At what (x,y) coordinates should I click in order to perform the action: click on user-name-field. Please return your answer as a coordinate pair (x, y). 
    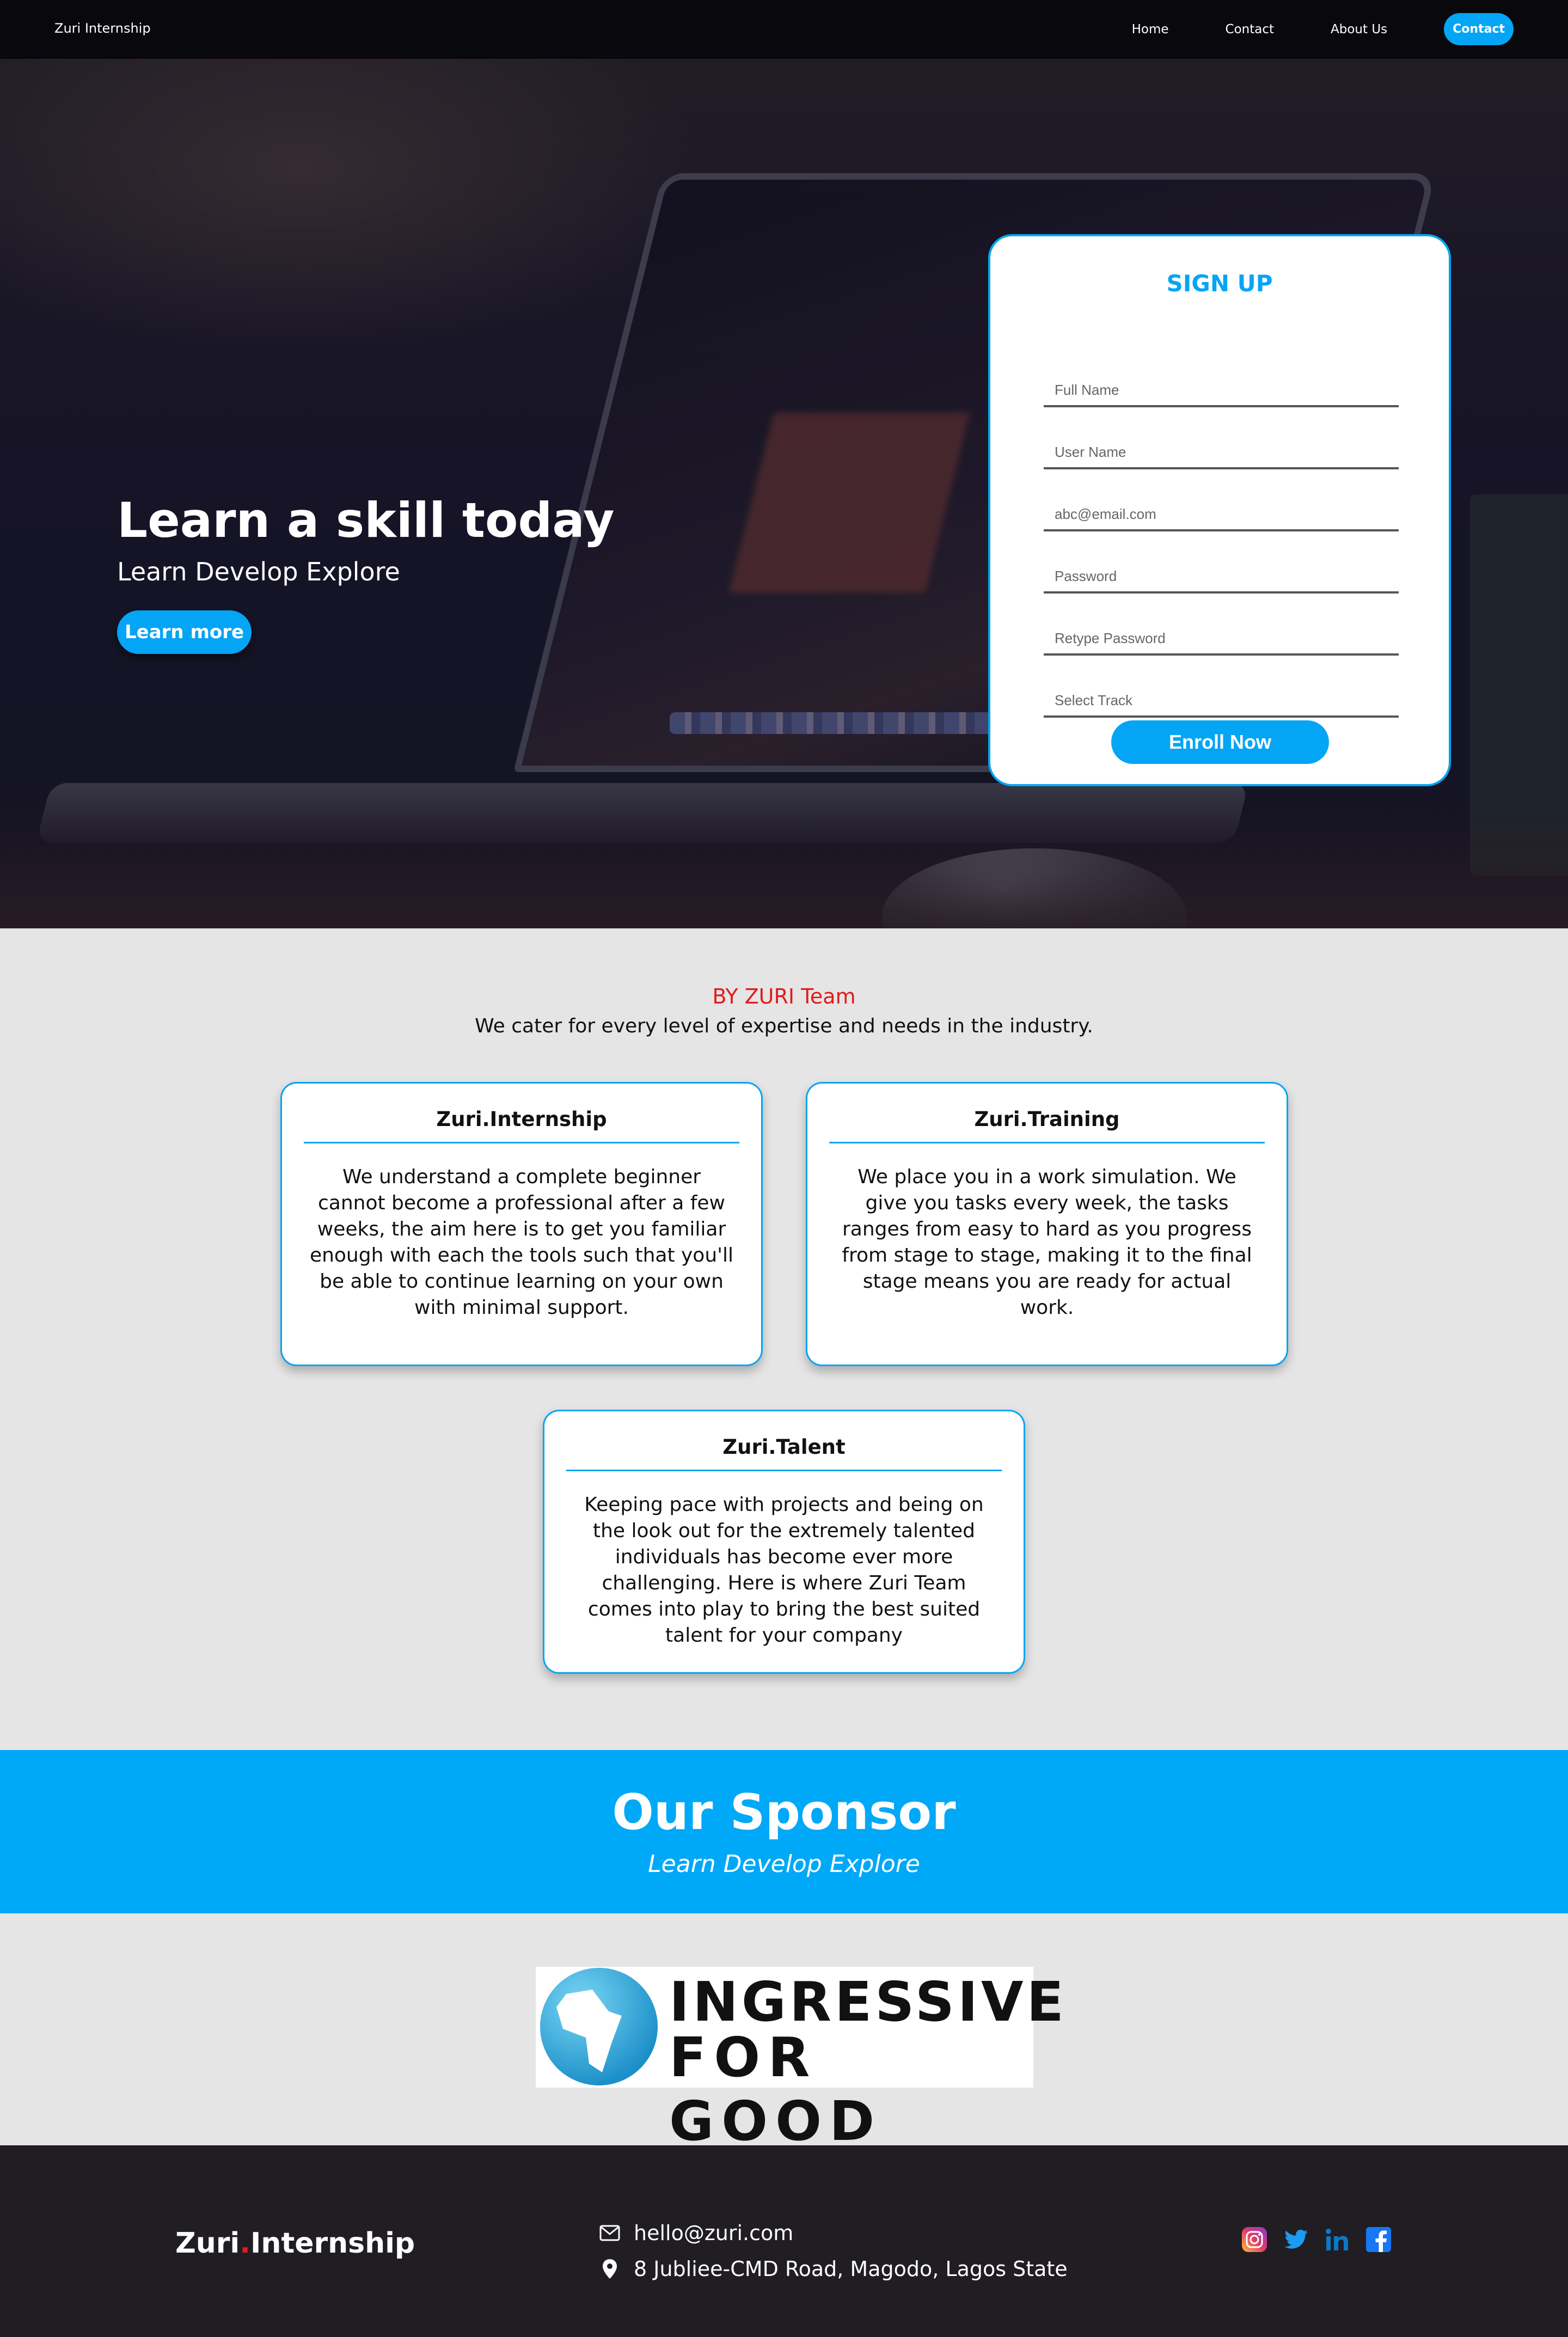
    Looking at the image, I should click on (1221, 453).